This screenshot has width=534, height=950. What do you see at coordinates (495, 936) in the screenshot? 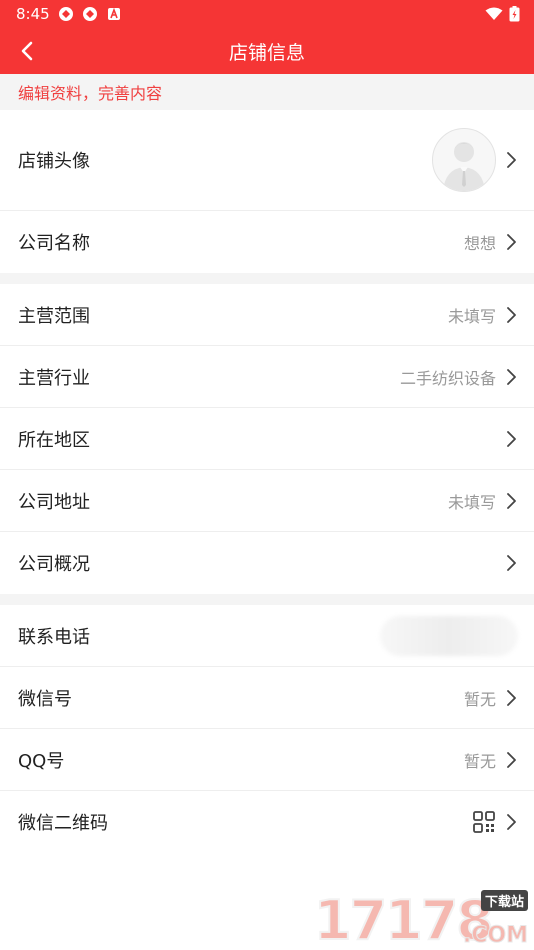
I see `watermark-suffix: .COM` at bounding box center [495, 936].